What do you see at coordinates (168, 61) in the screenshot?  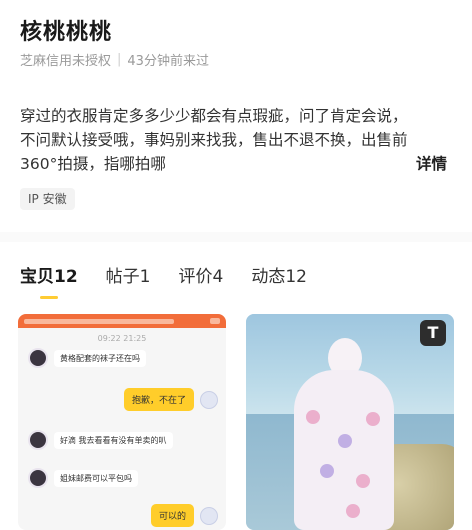 I see `last-seen: 43分钟前来过` at bounding box center [168, 61].